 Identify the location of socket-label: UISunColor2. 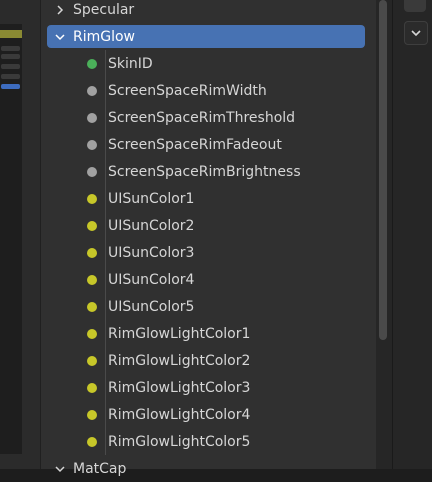
(151, 225).